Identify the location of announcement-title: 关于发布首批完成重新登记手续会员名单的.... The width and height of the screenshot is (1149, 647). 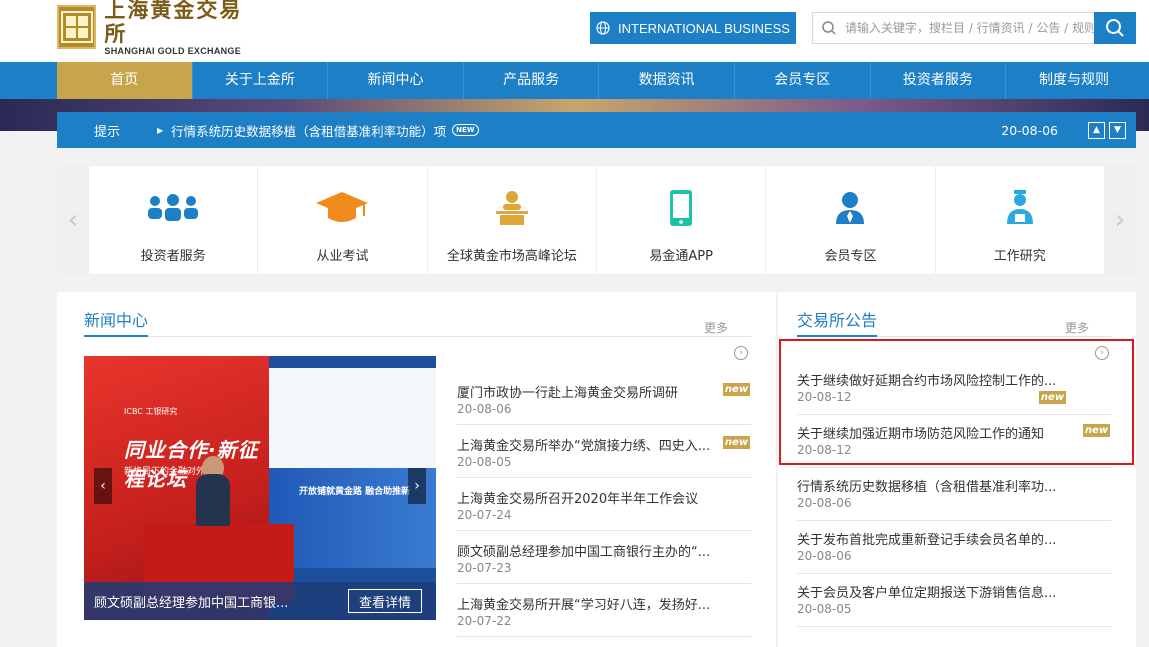
(932, 538).